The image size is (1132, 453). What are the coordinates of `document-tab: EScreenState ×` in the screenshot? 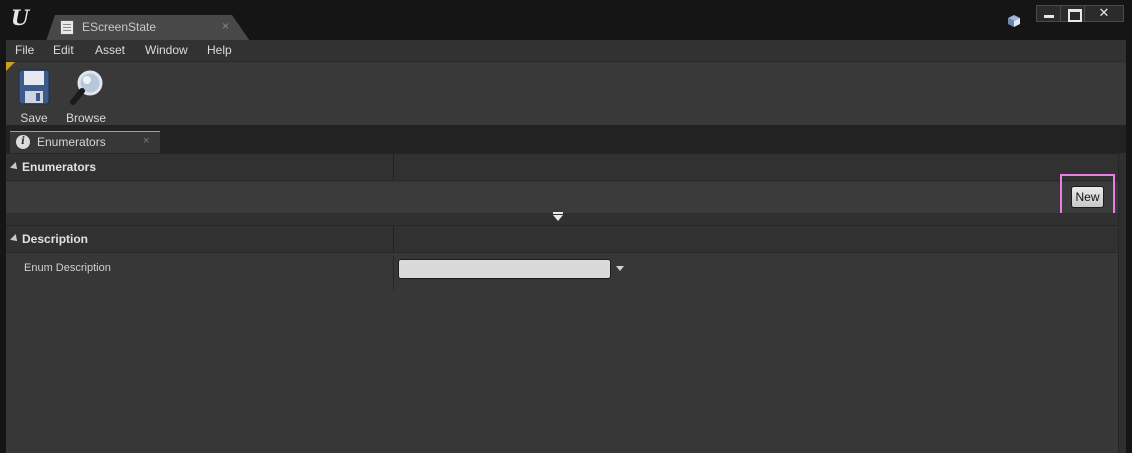 It's located at (148, 28).